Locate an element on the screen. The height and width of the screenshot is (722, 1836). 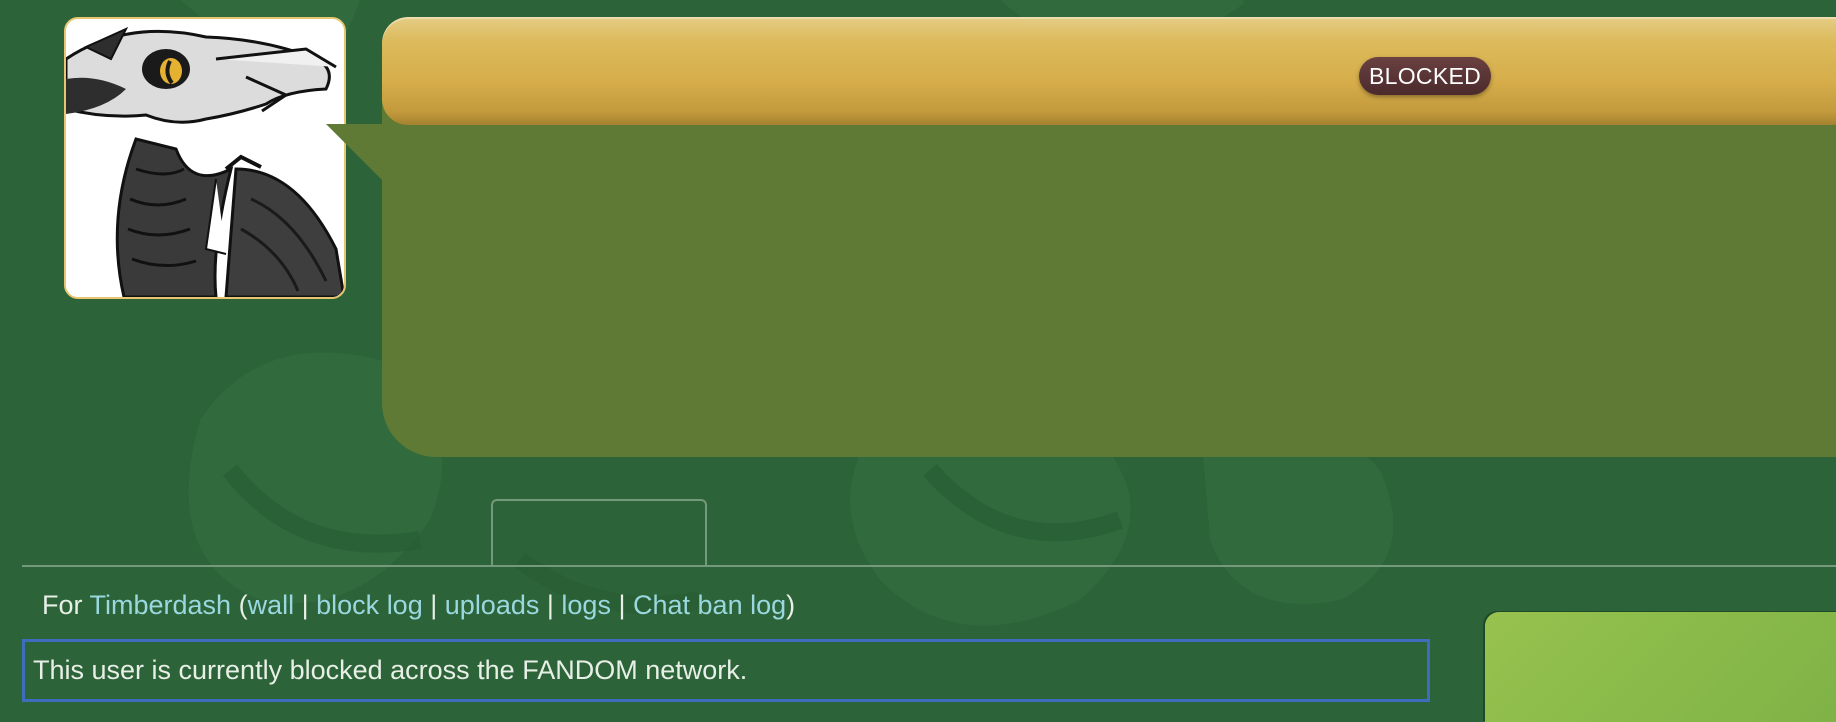
blocked-status-tag: BLOCKED is located at coordinates (1425, 76).